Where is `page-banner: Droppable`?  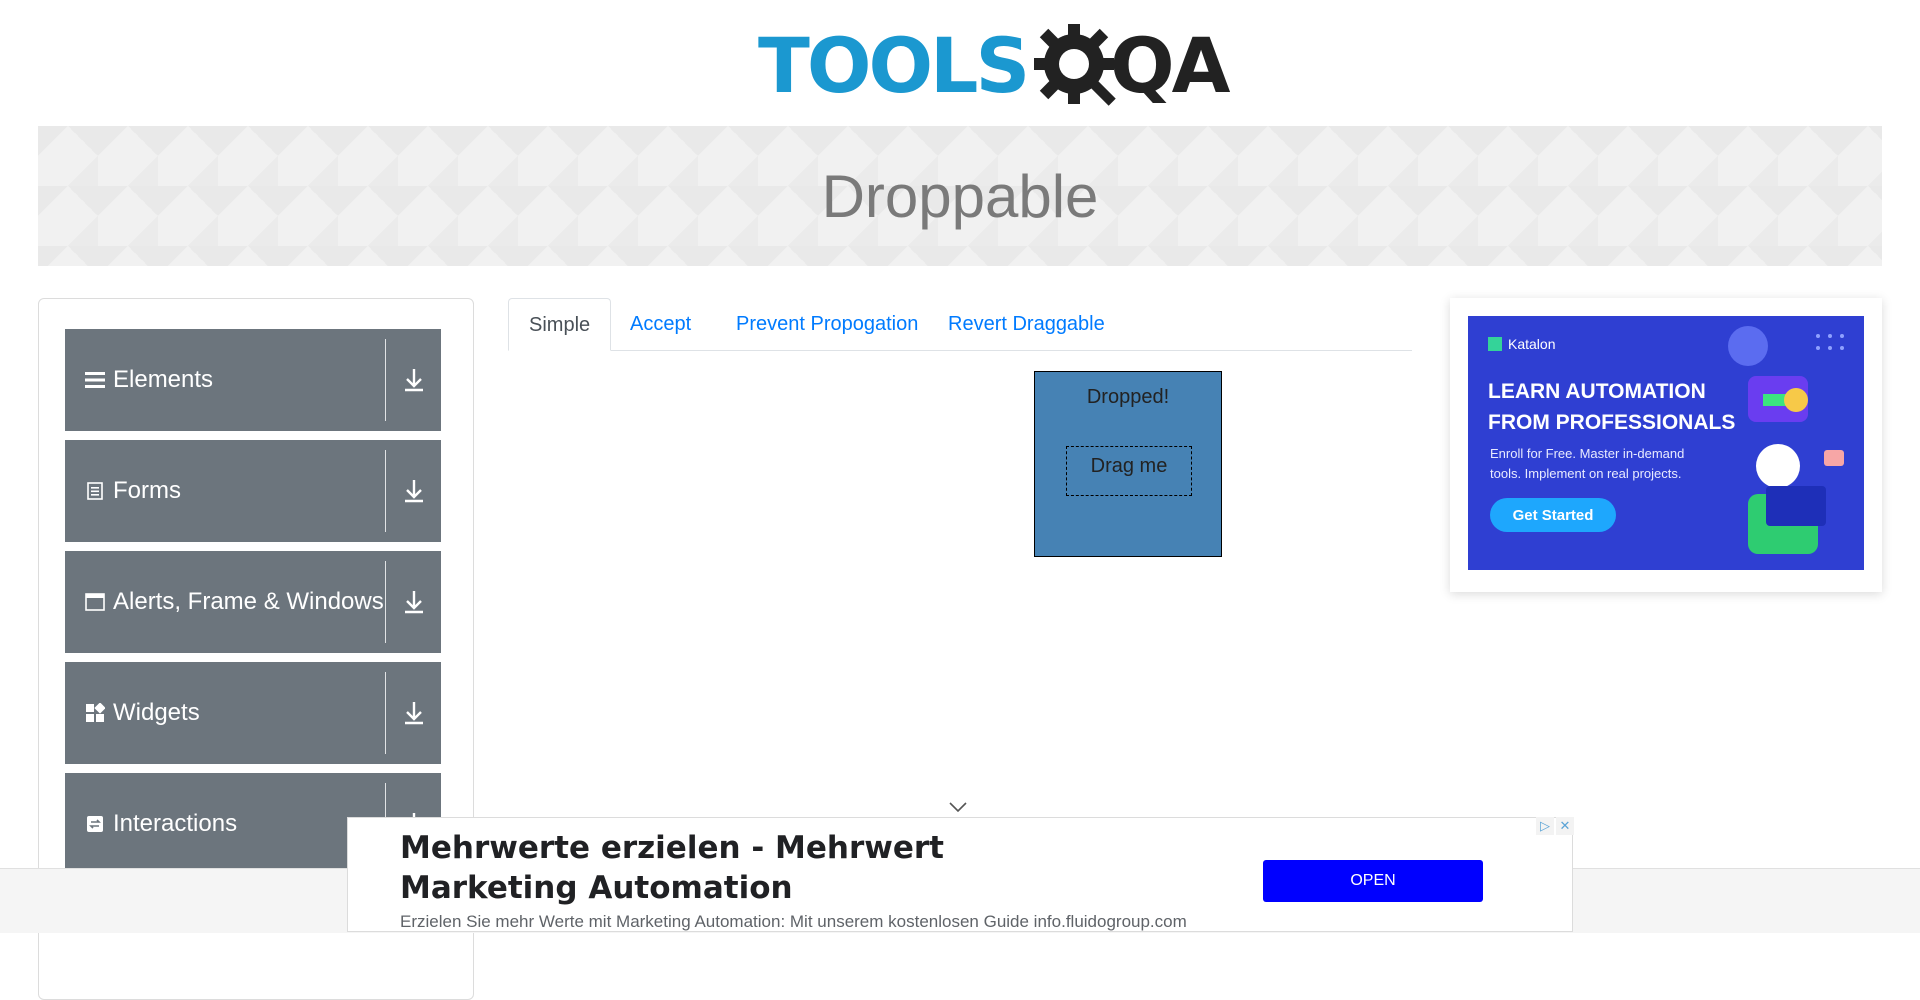 page-banner: Droppable is located at coordinates (960, 196).